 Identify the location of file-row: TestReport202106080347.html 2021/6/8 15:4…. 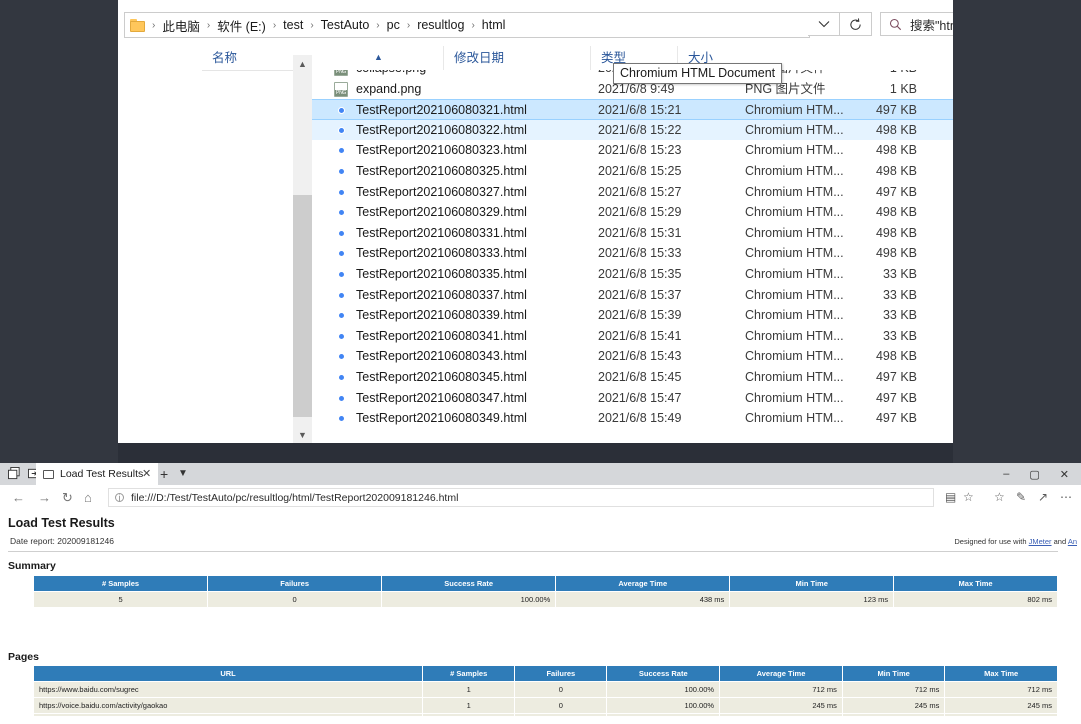
(632, 398).